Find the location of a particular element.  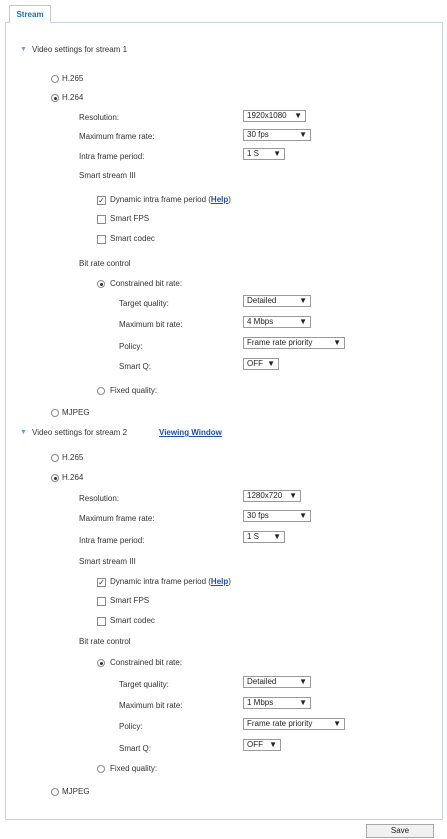

stream1-fixed-quality-radio is located at coordinates (101, 391).